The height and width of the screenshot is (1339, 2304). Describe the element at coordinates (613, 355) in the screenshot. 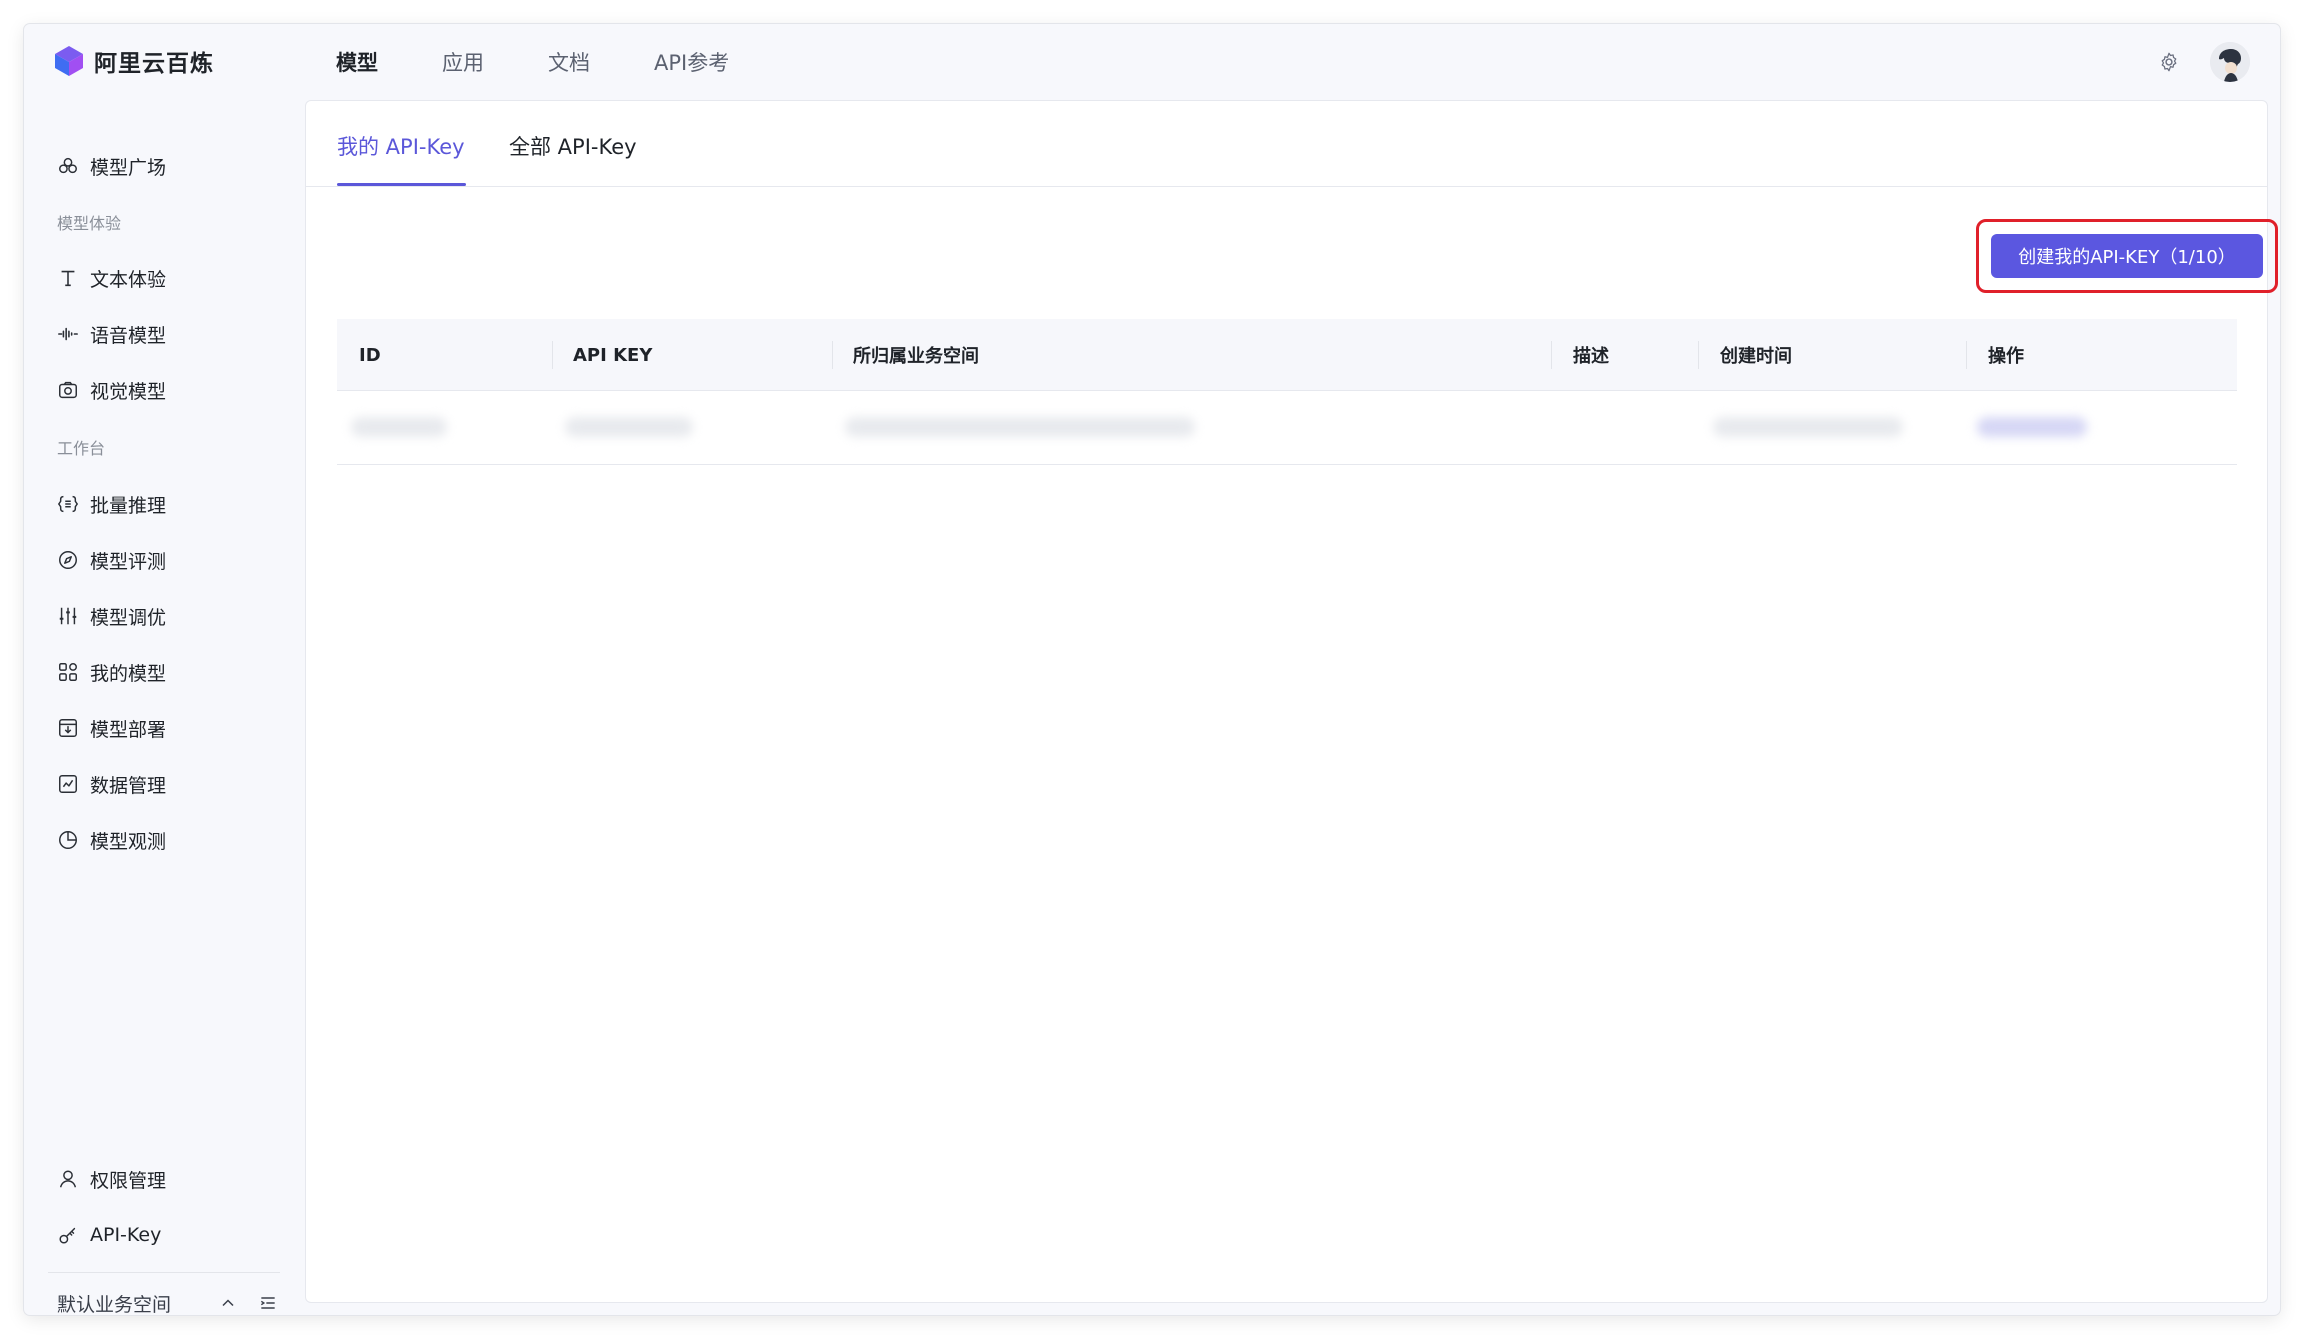

I see `column-header-api-key: API KEY` at that location.